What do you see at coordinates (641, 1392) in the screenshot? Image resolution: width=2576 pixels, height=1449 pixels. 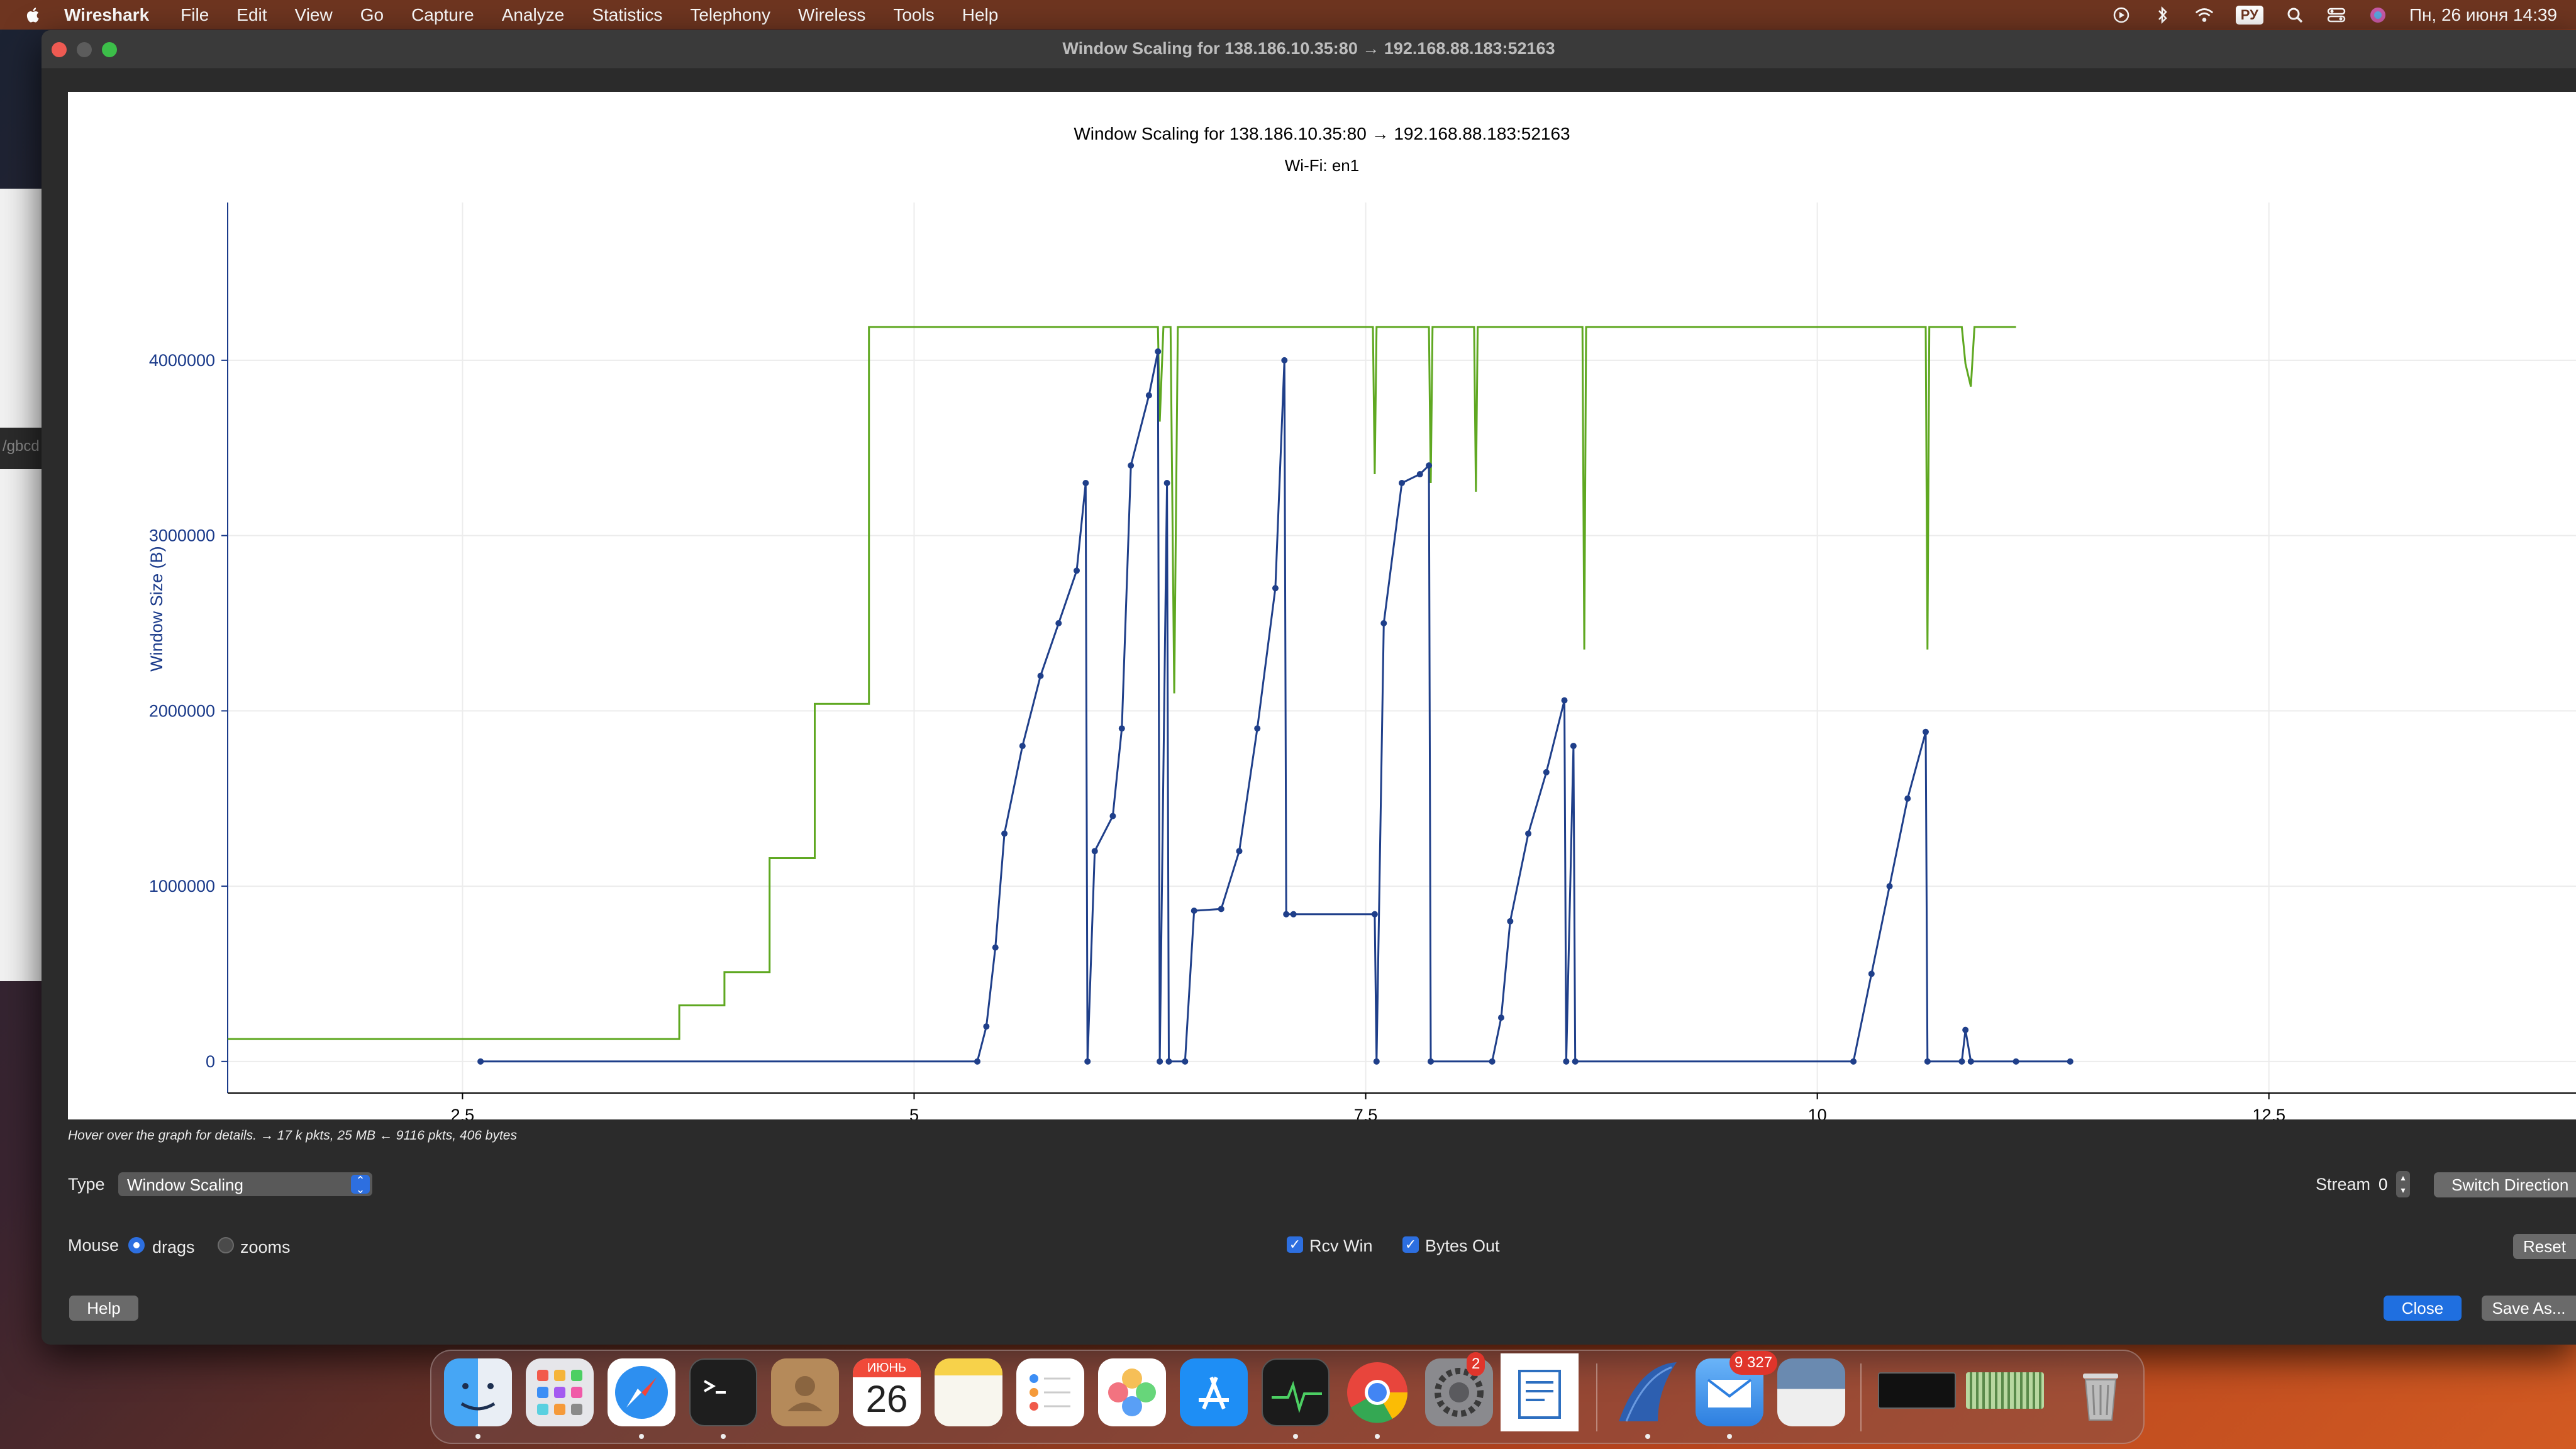 I see `safari-icon` at bounding box center [641, 1392].